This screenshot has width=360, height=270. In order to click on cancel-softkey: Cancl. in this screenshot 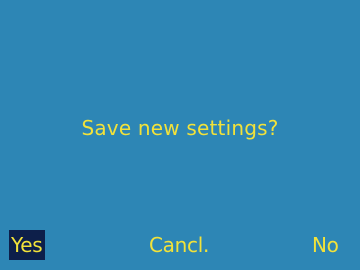, I will do `click(179, 245)`.